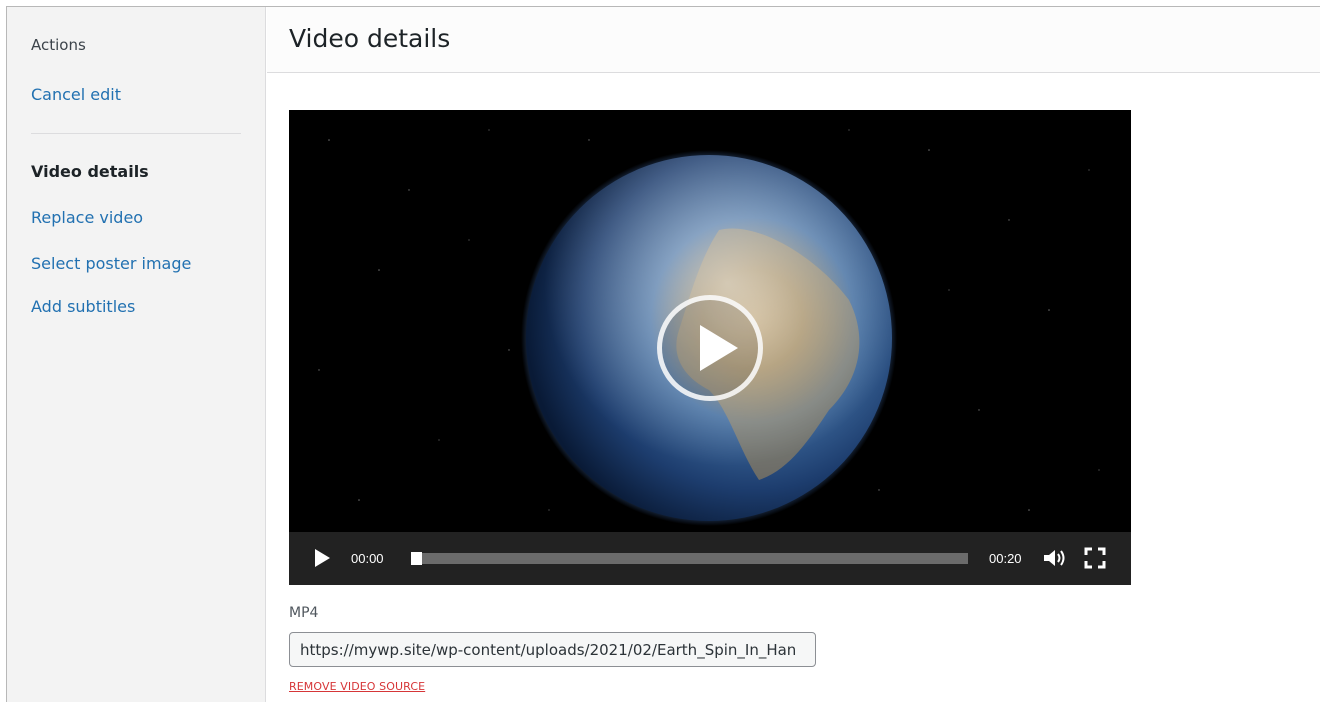 The width and height of the screenshot is (1320, 702). Describe the element at coordinates (689, 558) in the screenshot. I see `progress-track` at that location.